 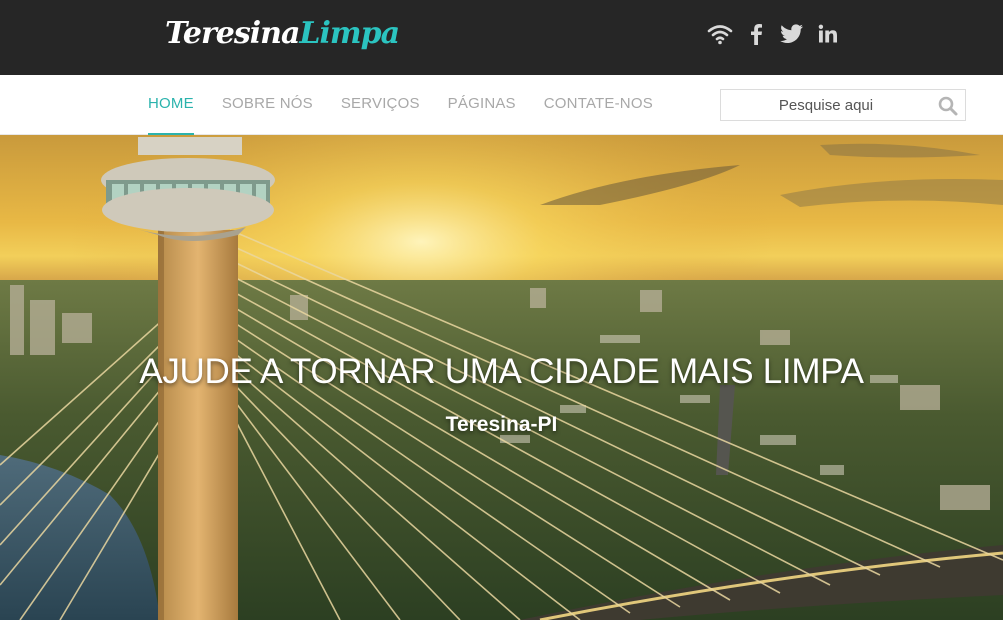 I want to click on facebook-icon, so click(x=756, y=34).